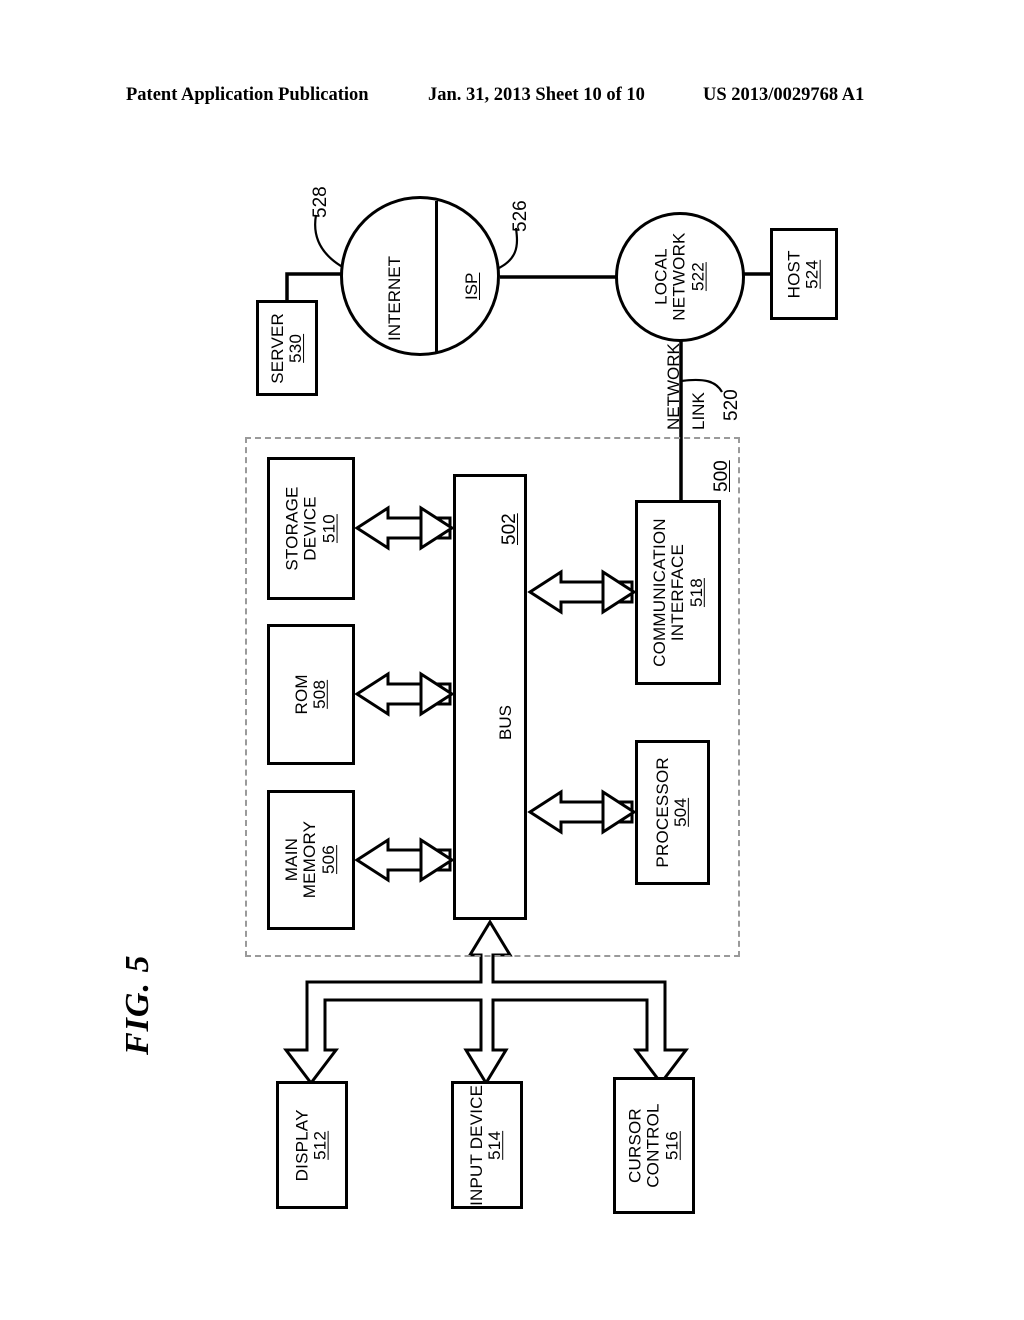  I want to click on main-memory-text: MAIN MEMORY 506, so click(311, 860).